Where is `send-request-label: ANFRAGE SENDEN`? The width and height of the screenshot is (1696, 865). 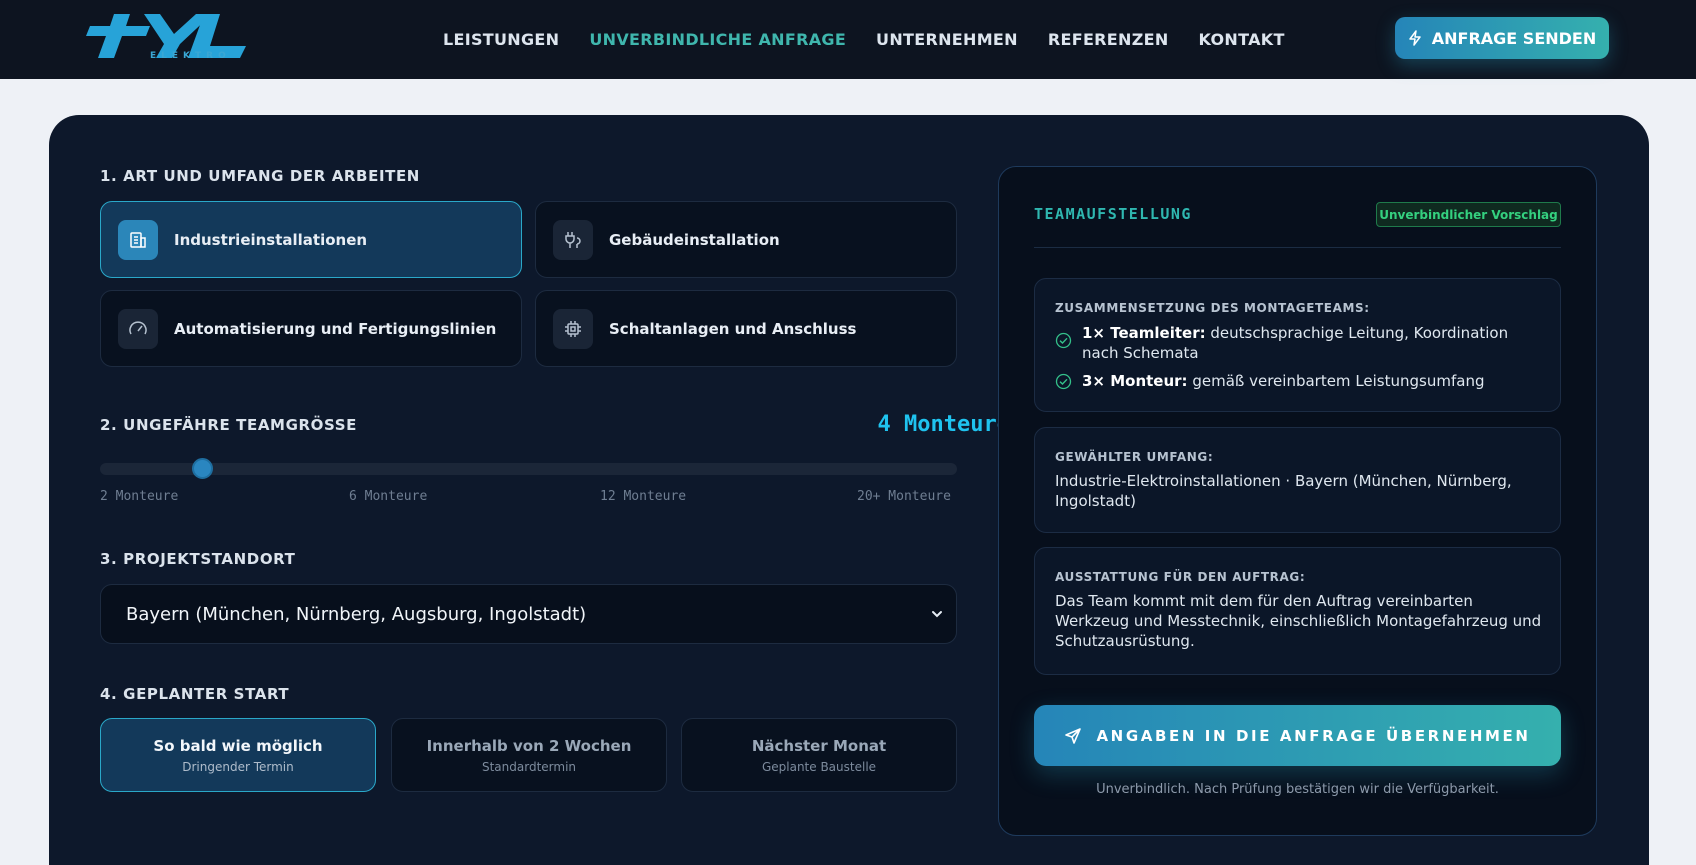
send-request-label: ANFRAGE SENDEN is located at coordinates (1514, 38).